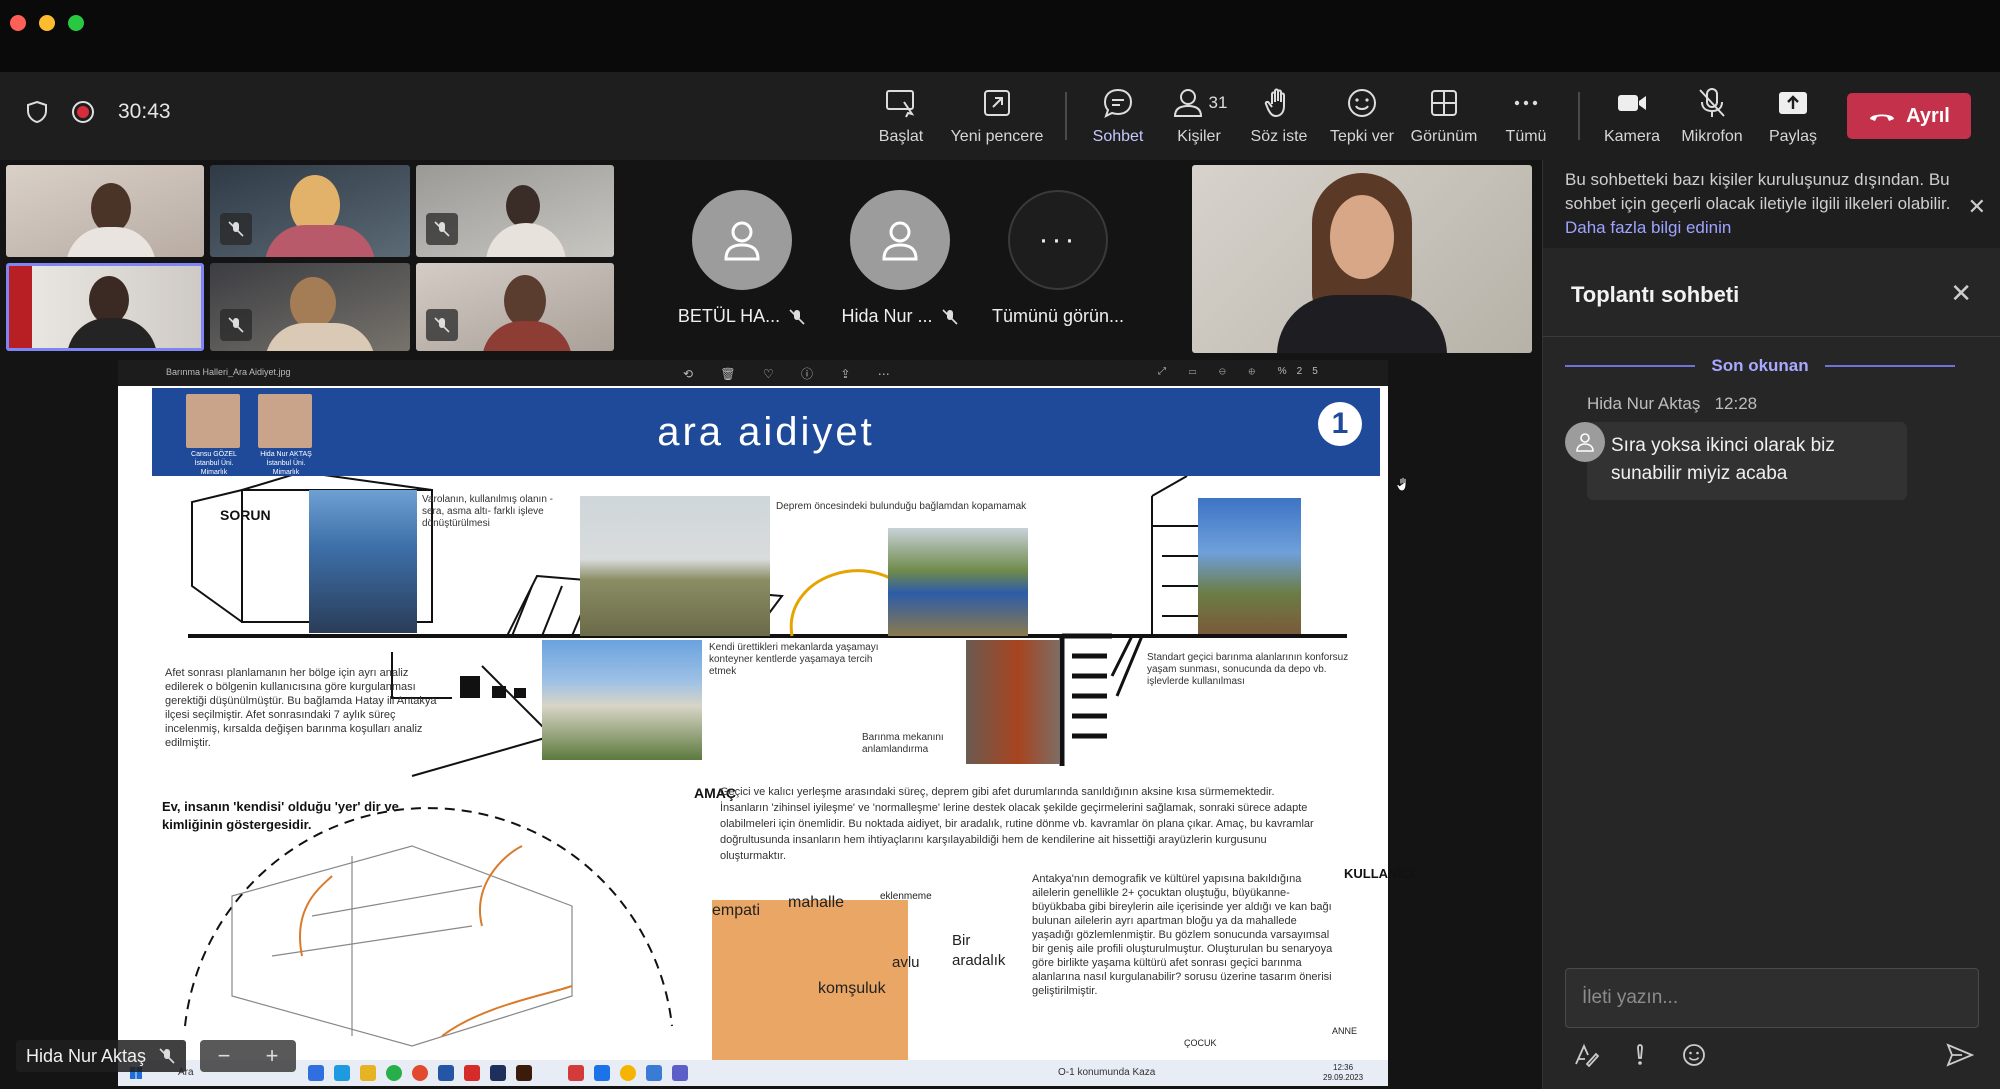 The image size is (2000, 1089). I want to click on folder-icon, so click(368, 1073).